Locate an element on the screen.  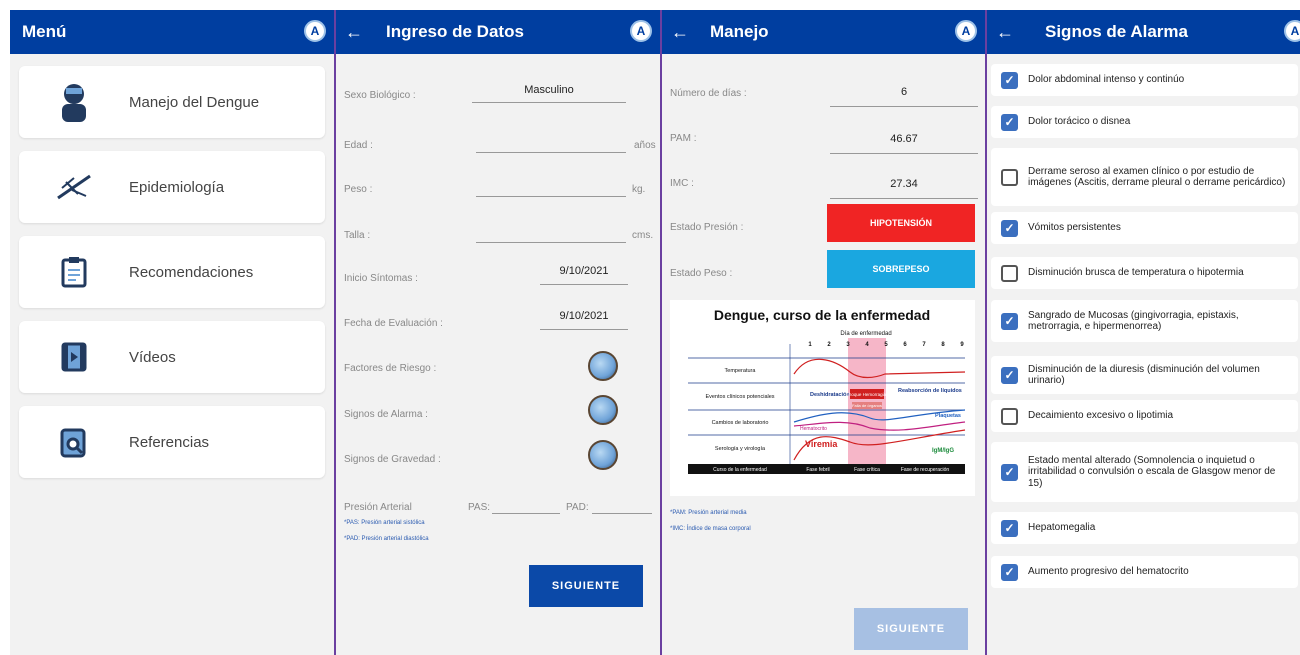
alarm-item-label: Dolor abdominal intenso y continúo is located at coordinates (1106, 80).